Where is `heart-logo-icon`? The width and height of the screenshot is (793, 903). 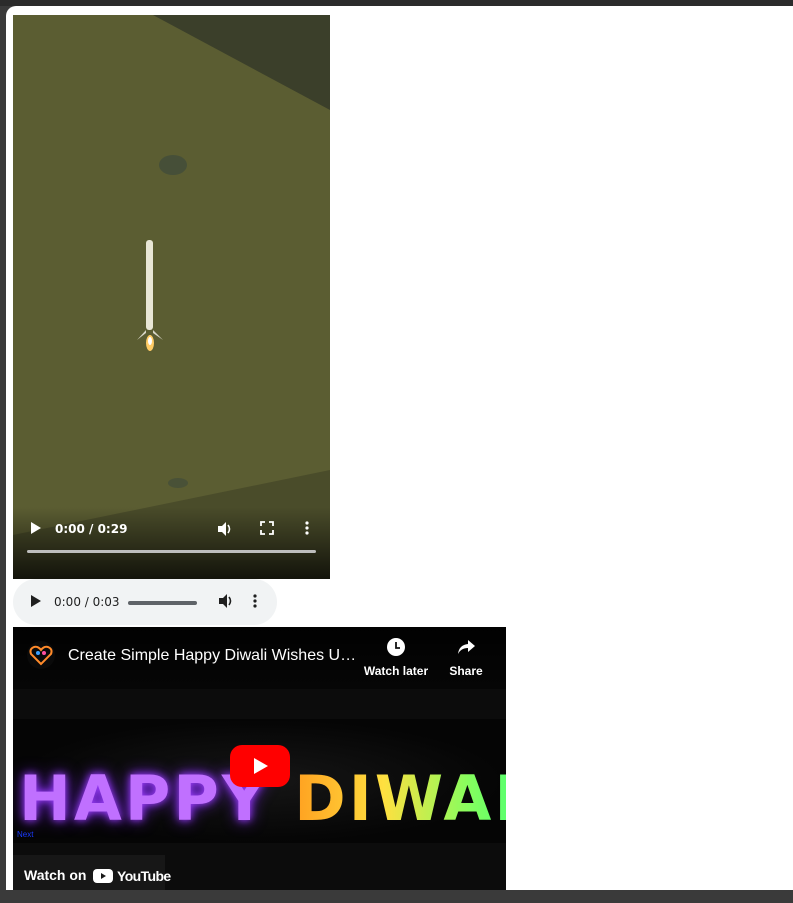 heart-logo-icon is located at coordinates (41, 655).